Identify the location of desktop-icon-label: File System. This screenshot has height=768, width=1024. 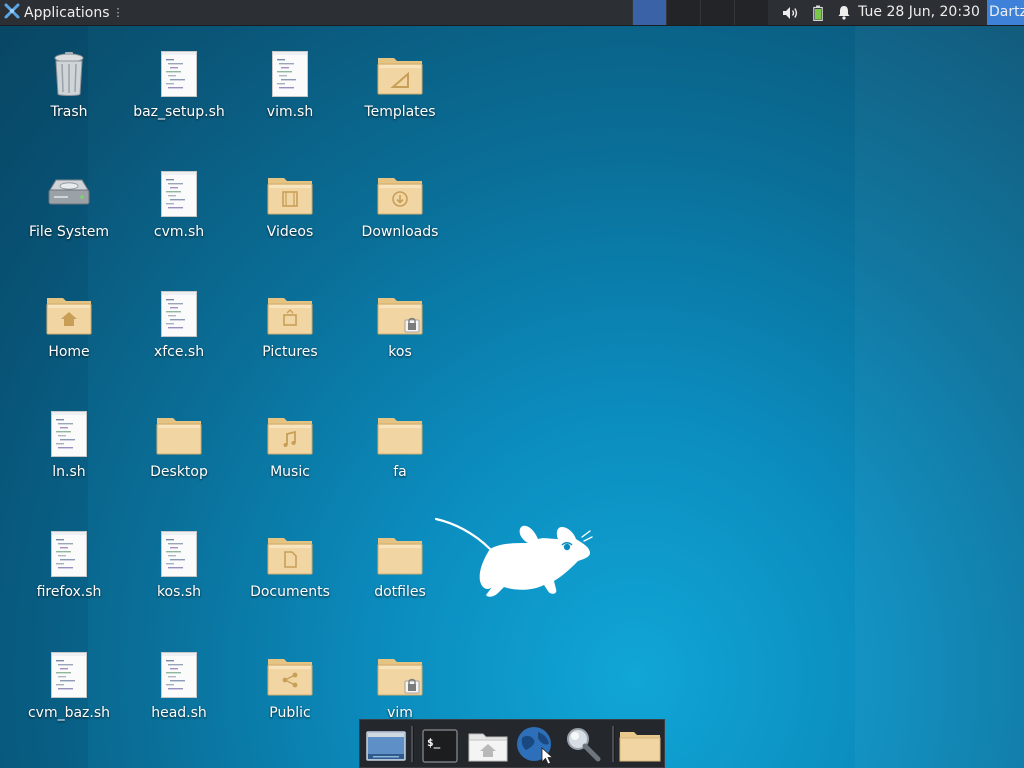
(69, 232).